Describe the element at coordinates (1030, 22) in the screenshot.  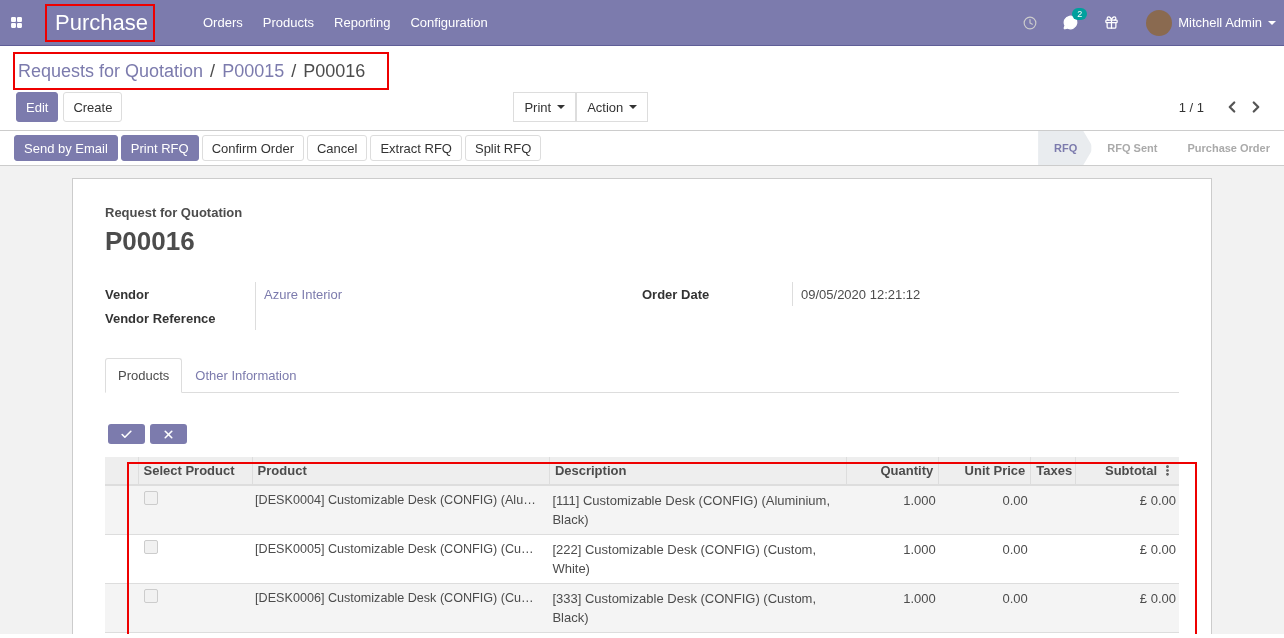
I see `clock-icon` at that location.